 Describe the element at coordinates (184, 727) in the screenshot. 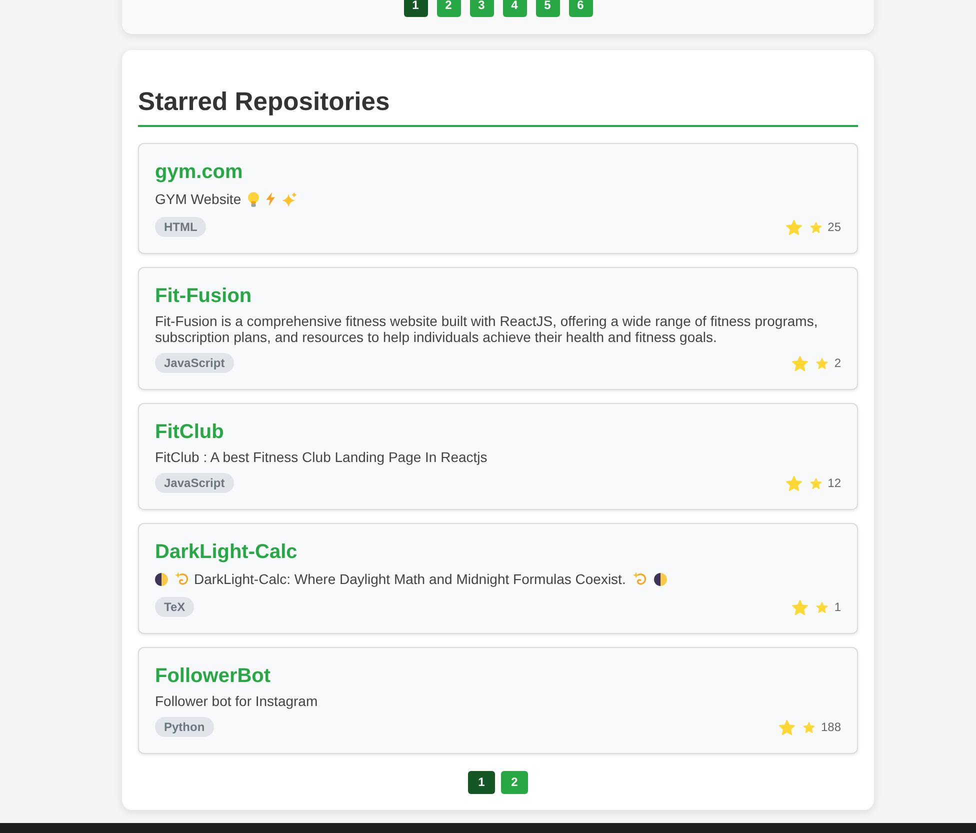

I see `language-tag: Python` at that location.